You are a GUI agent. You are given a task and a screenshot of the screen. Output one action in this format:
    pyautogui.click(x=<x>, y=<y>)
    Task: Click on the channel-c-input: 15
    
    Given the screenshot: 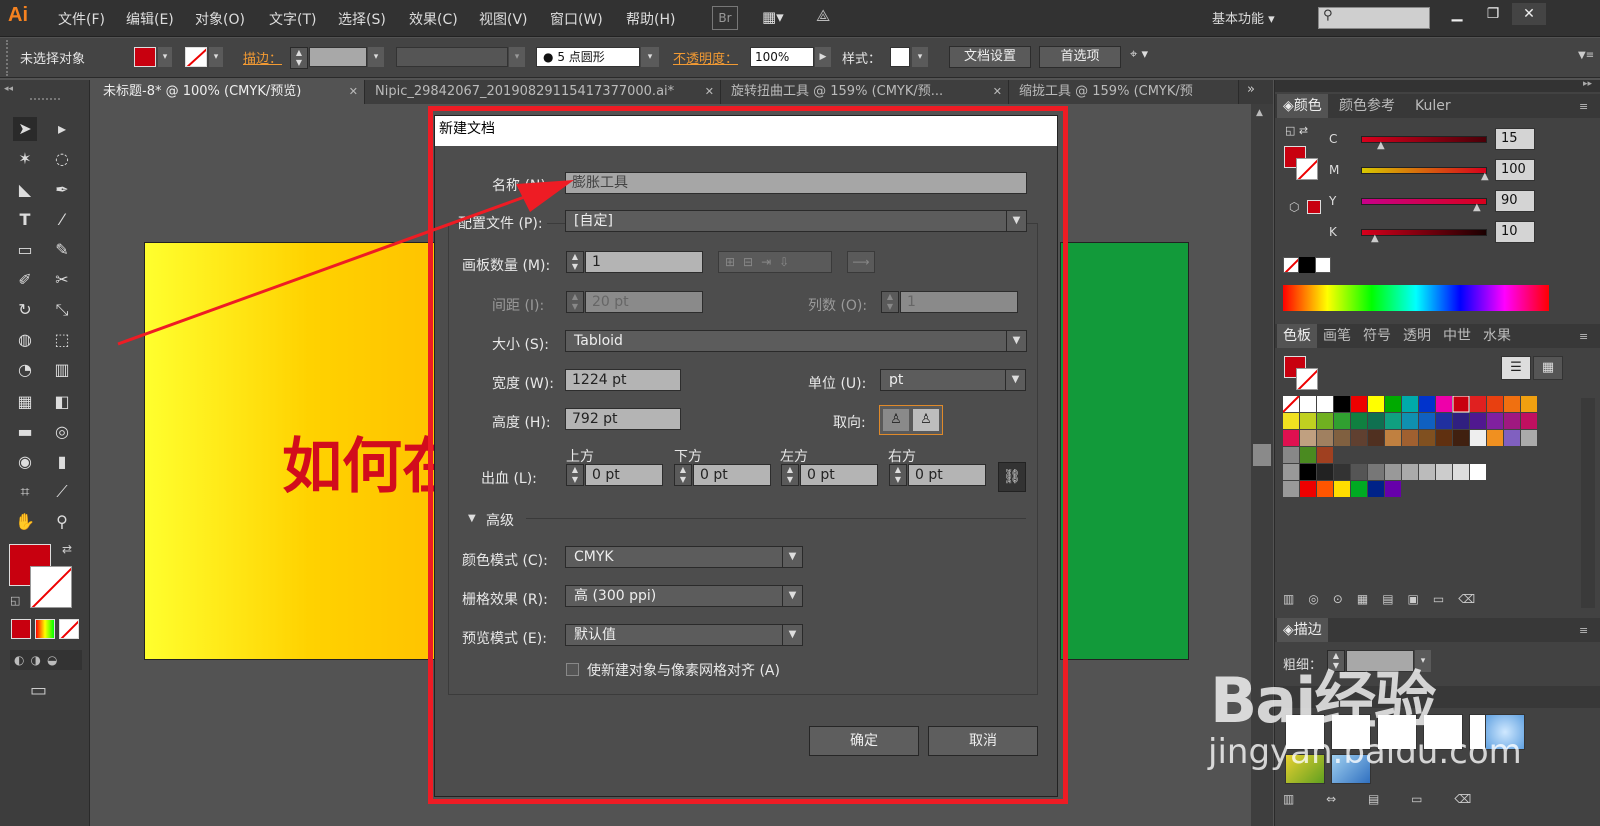 What is the action you would take?
    pyautogui.click(x=1515, y=139)
    